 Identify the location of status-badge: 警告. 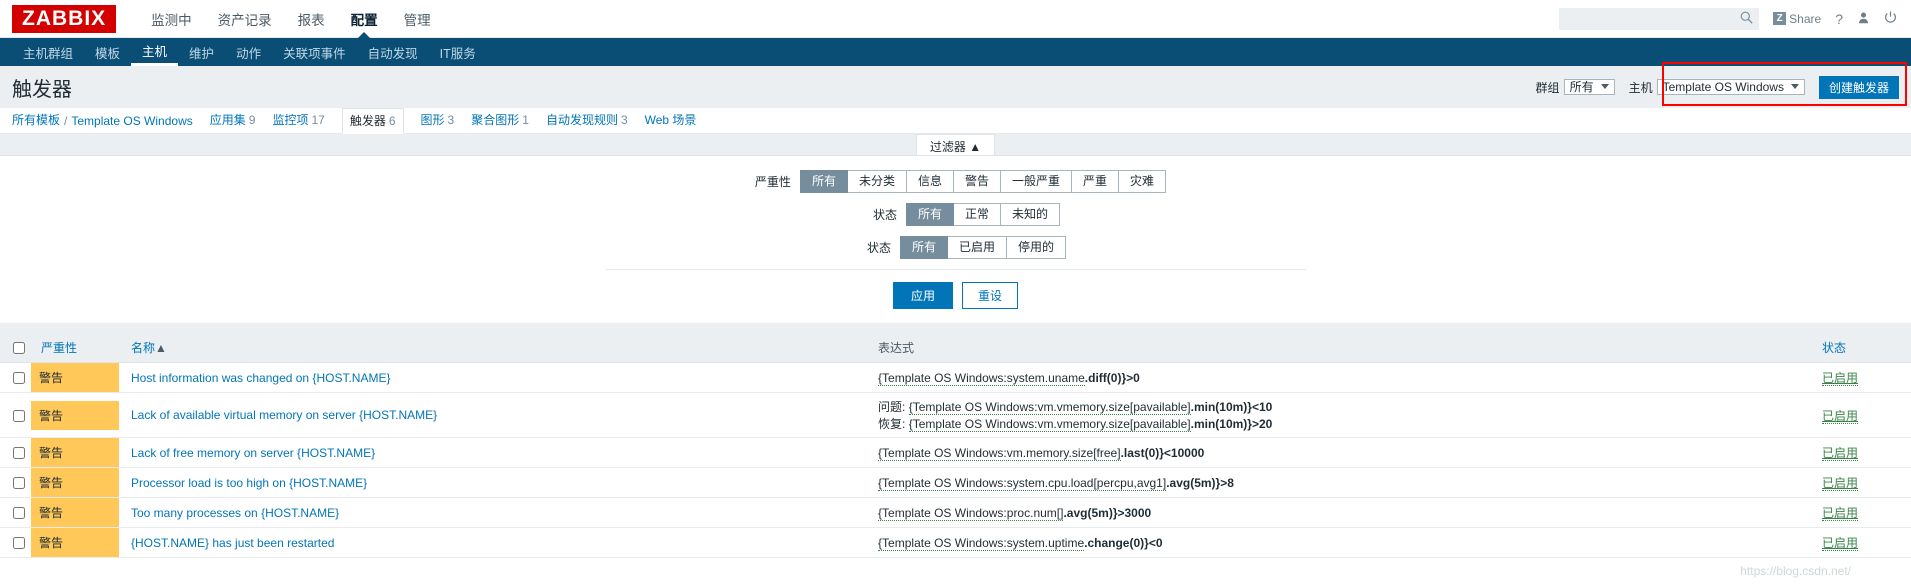
(75, 482).